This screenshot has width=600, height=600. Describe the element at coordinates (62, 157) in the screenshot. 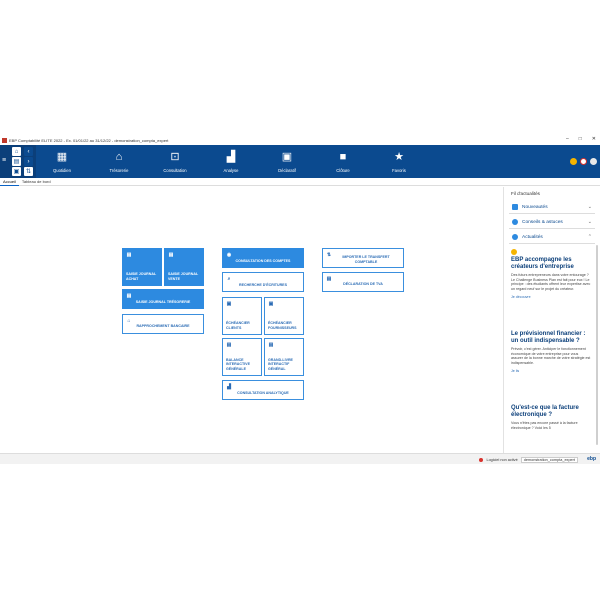

I see `calendar-icon: ▦` at that location.